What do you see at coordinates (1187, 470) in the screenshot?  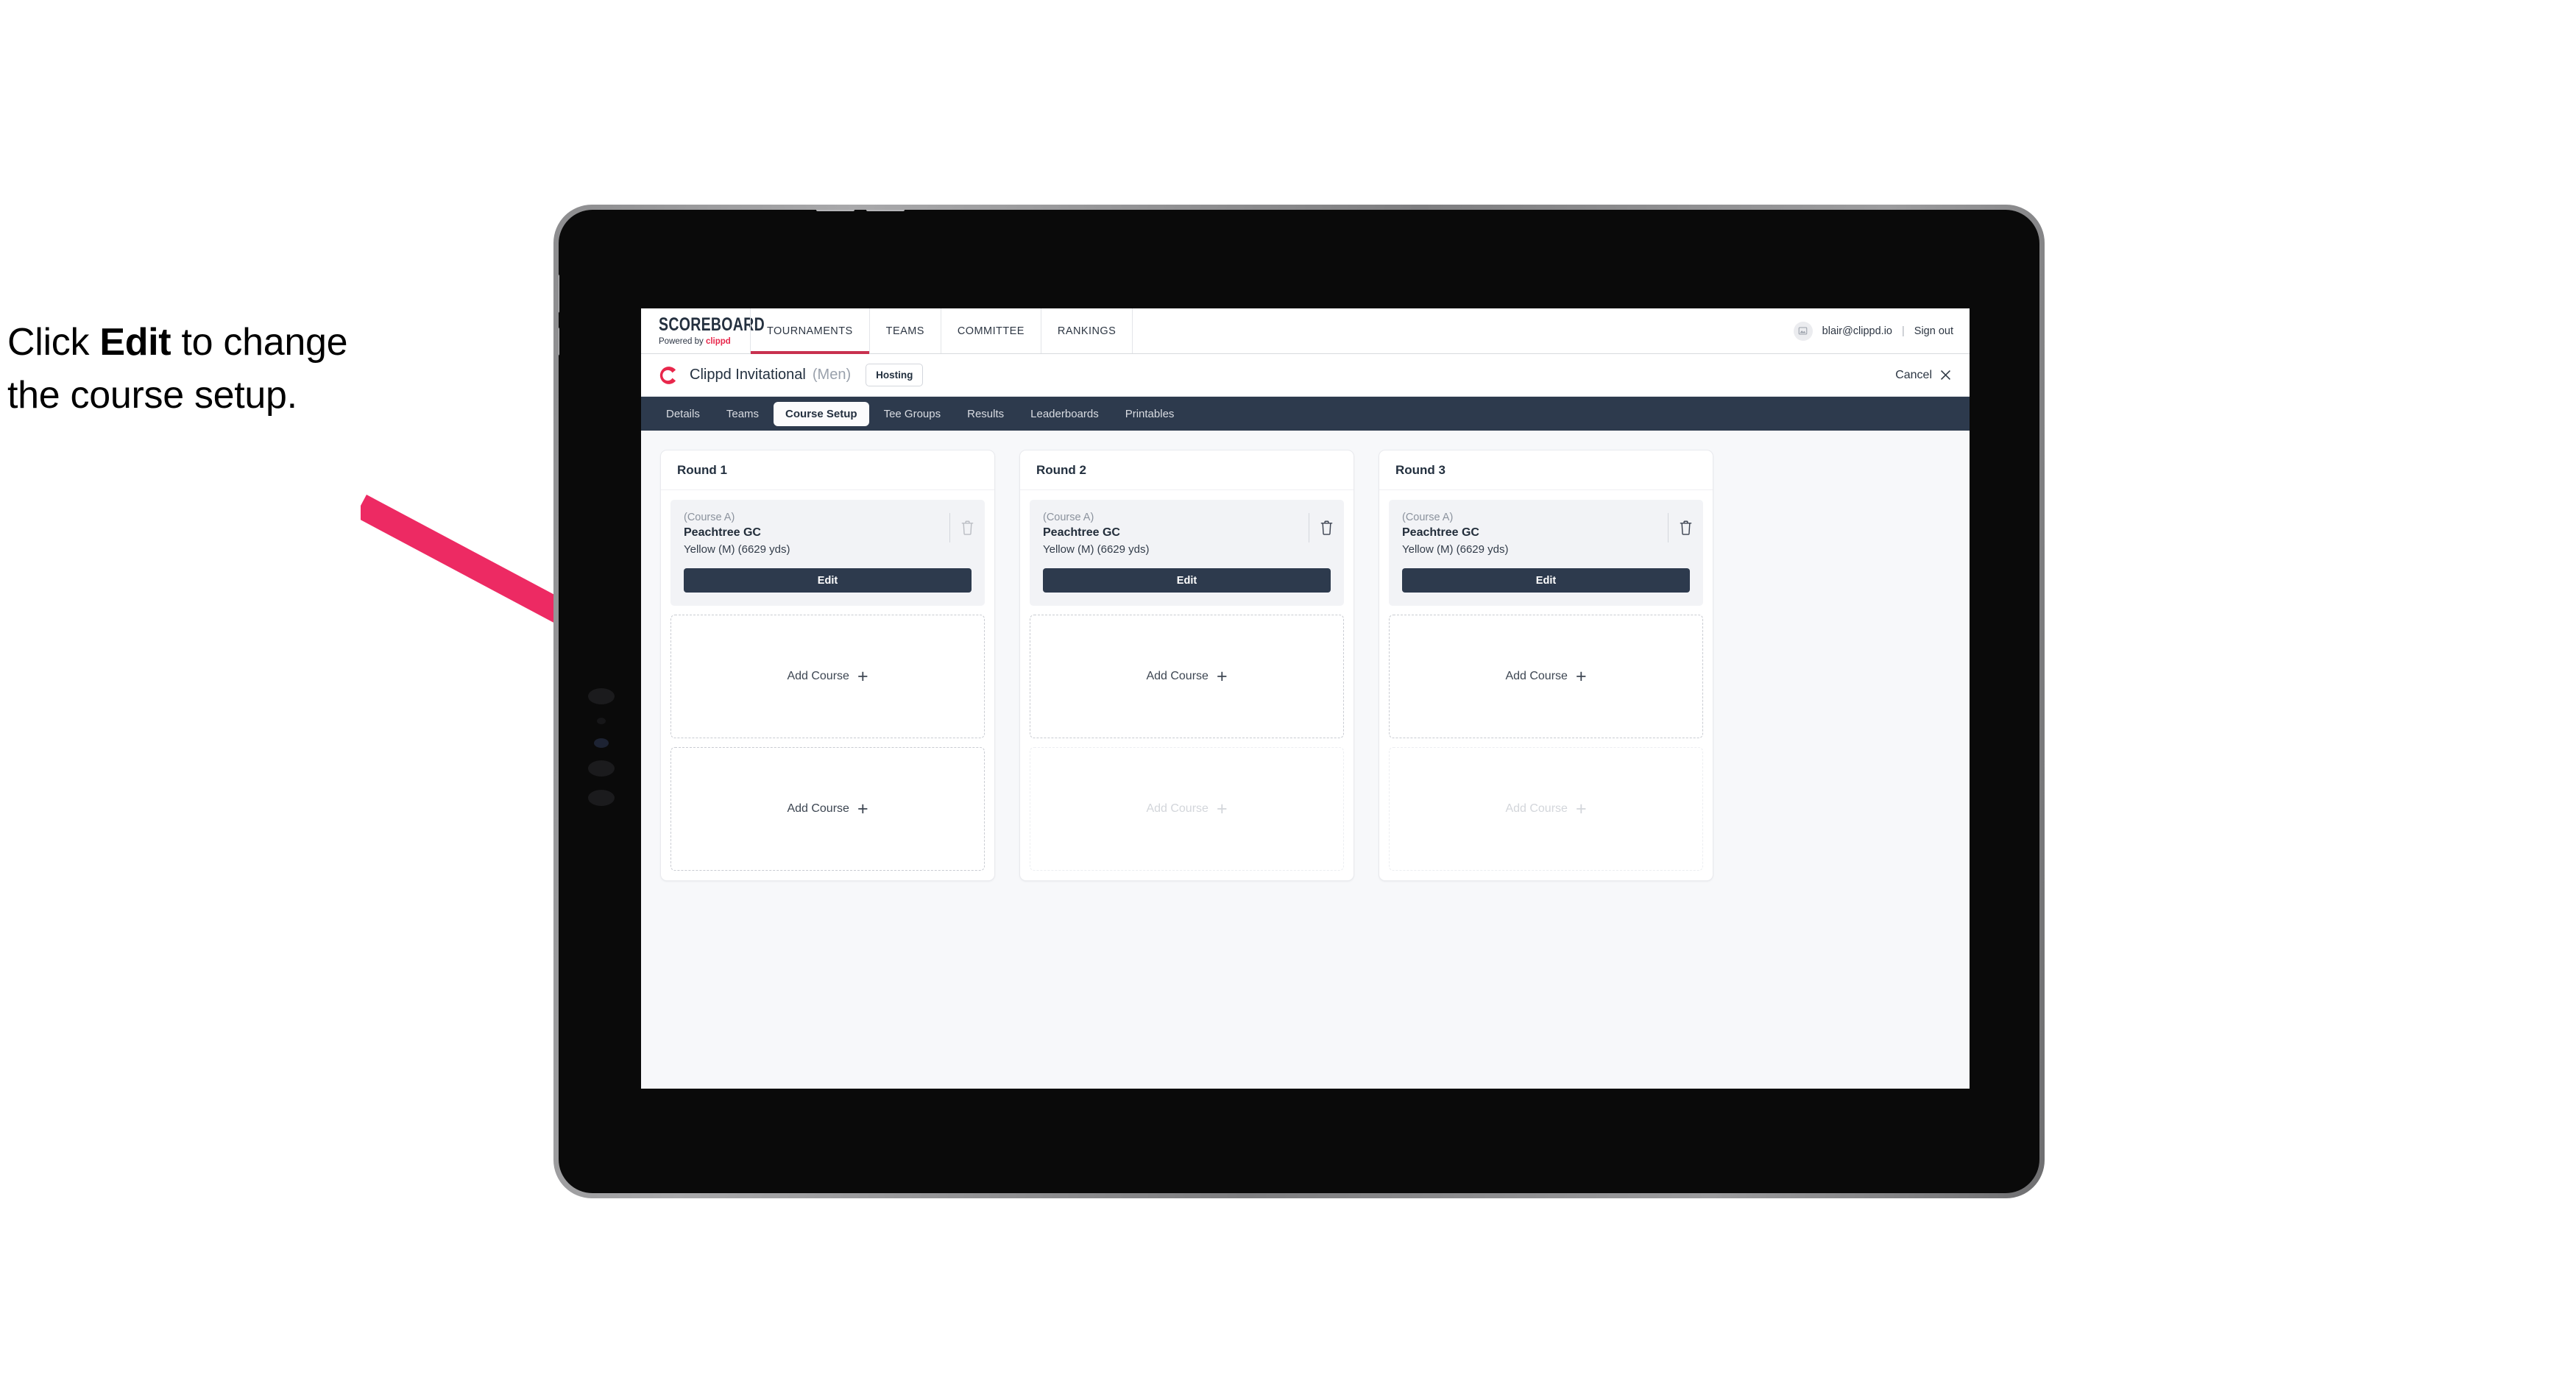 I see `round-title: Round 2` at bounding box center [1187, 470].